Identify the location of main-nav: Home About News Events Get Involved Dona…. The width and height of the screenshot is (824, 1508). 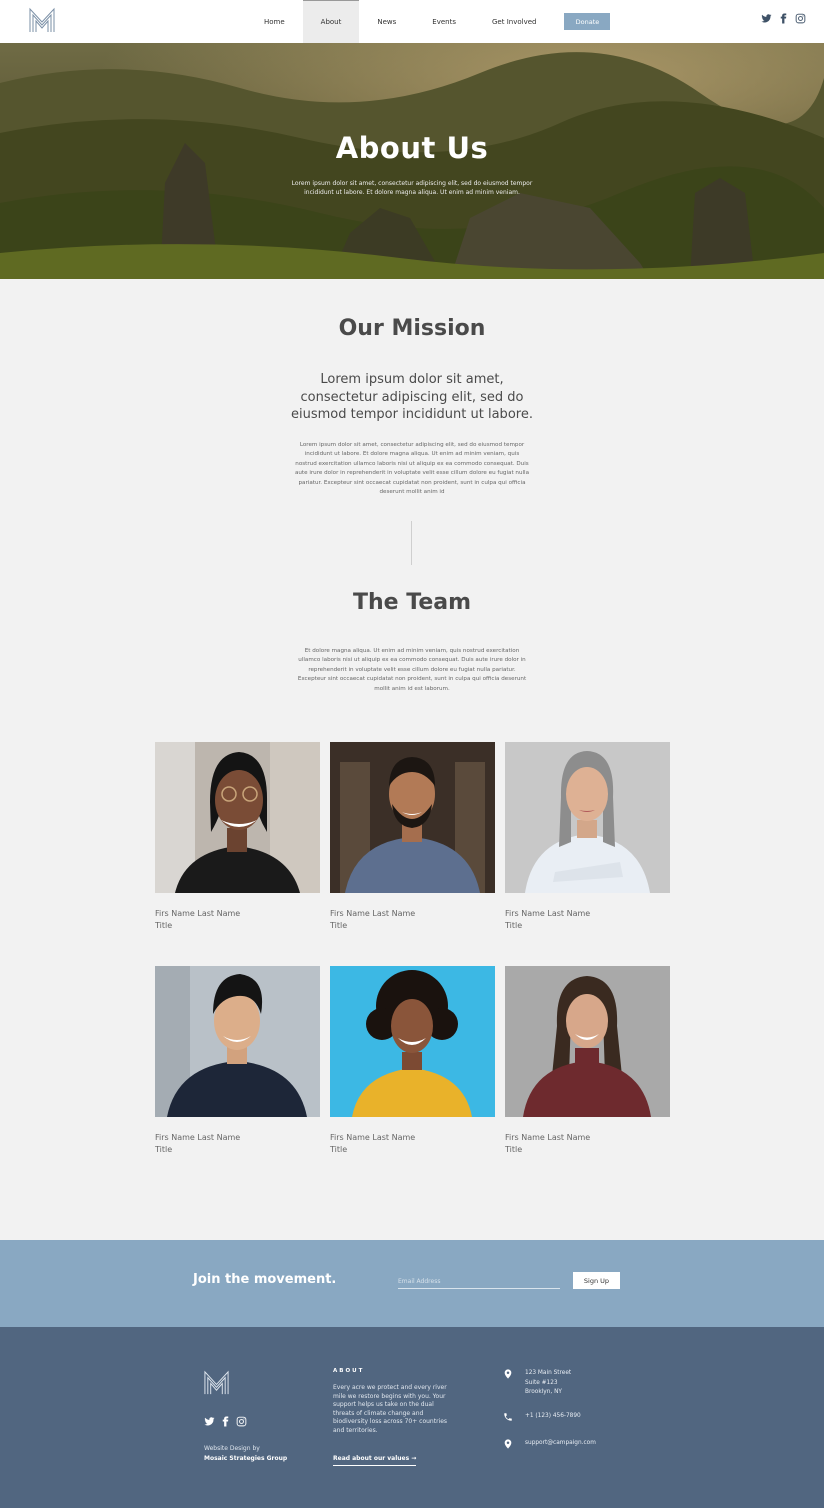
(428, 21).